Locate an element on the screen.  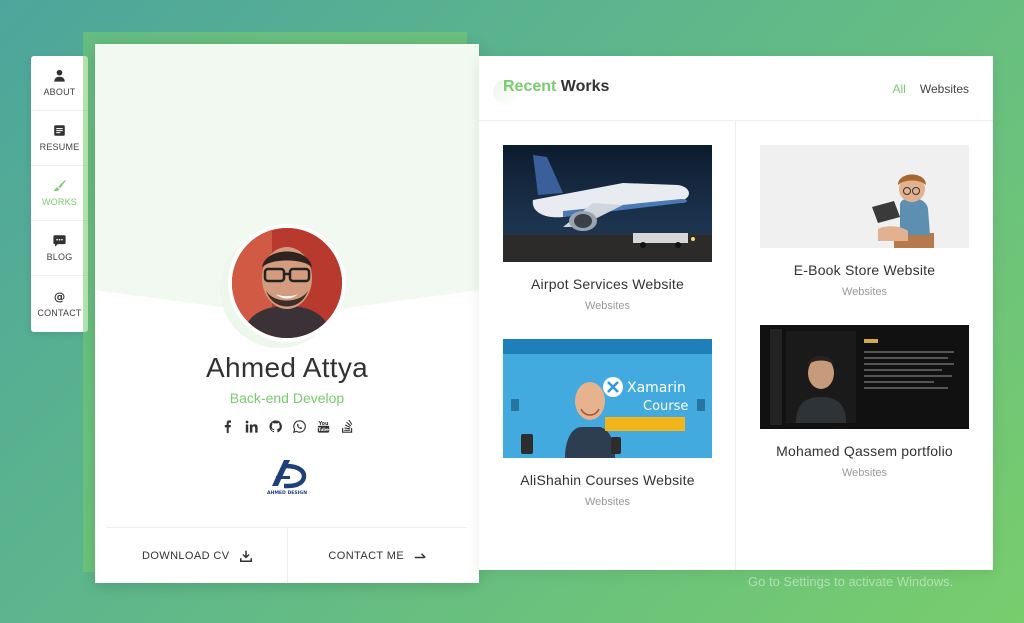
course-banner-image: Xamarin Course is located at coordinates (607, 398).